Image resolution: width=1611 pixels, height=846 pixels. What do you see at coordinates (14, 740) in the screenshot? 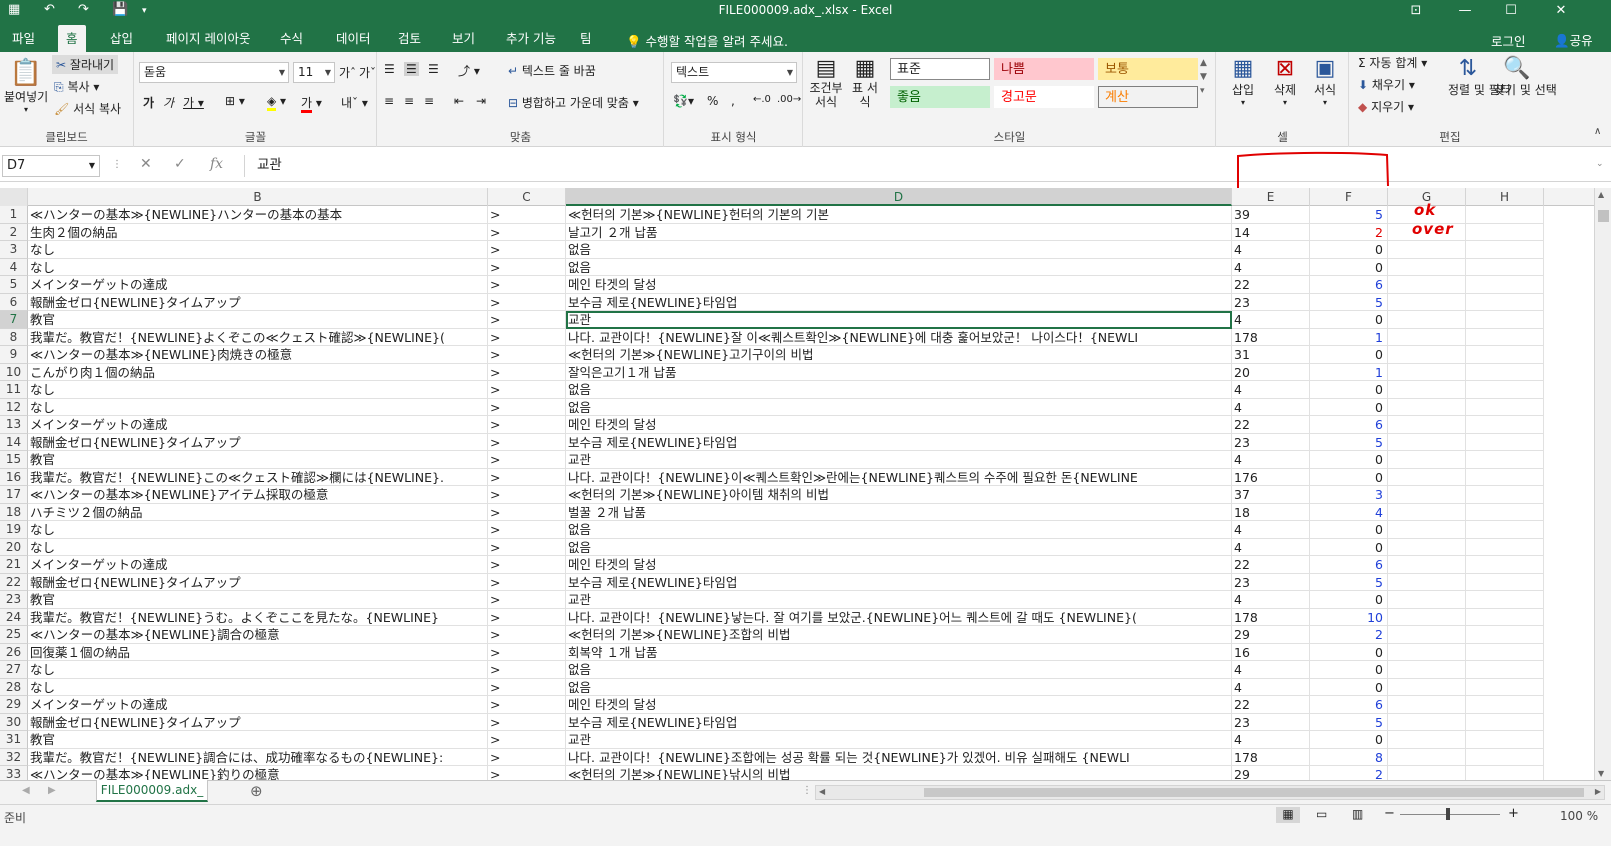
I see `row-header: 31` at bounding box center [14, 740].